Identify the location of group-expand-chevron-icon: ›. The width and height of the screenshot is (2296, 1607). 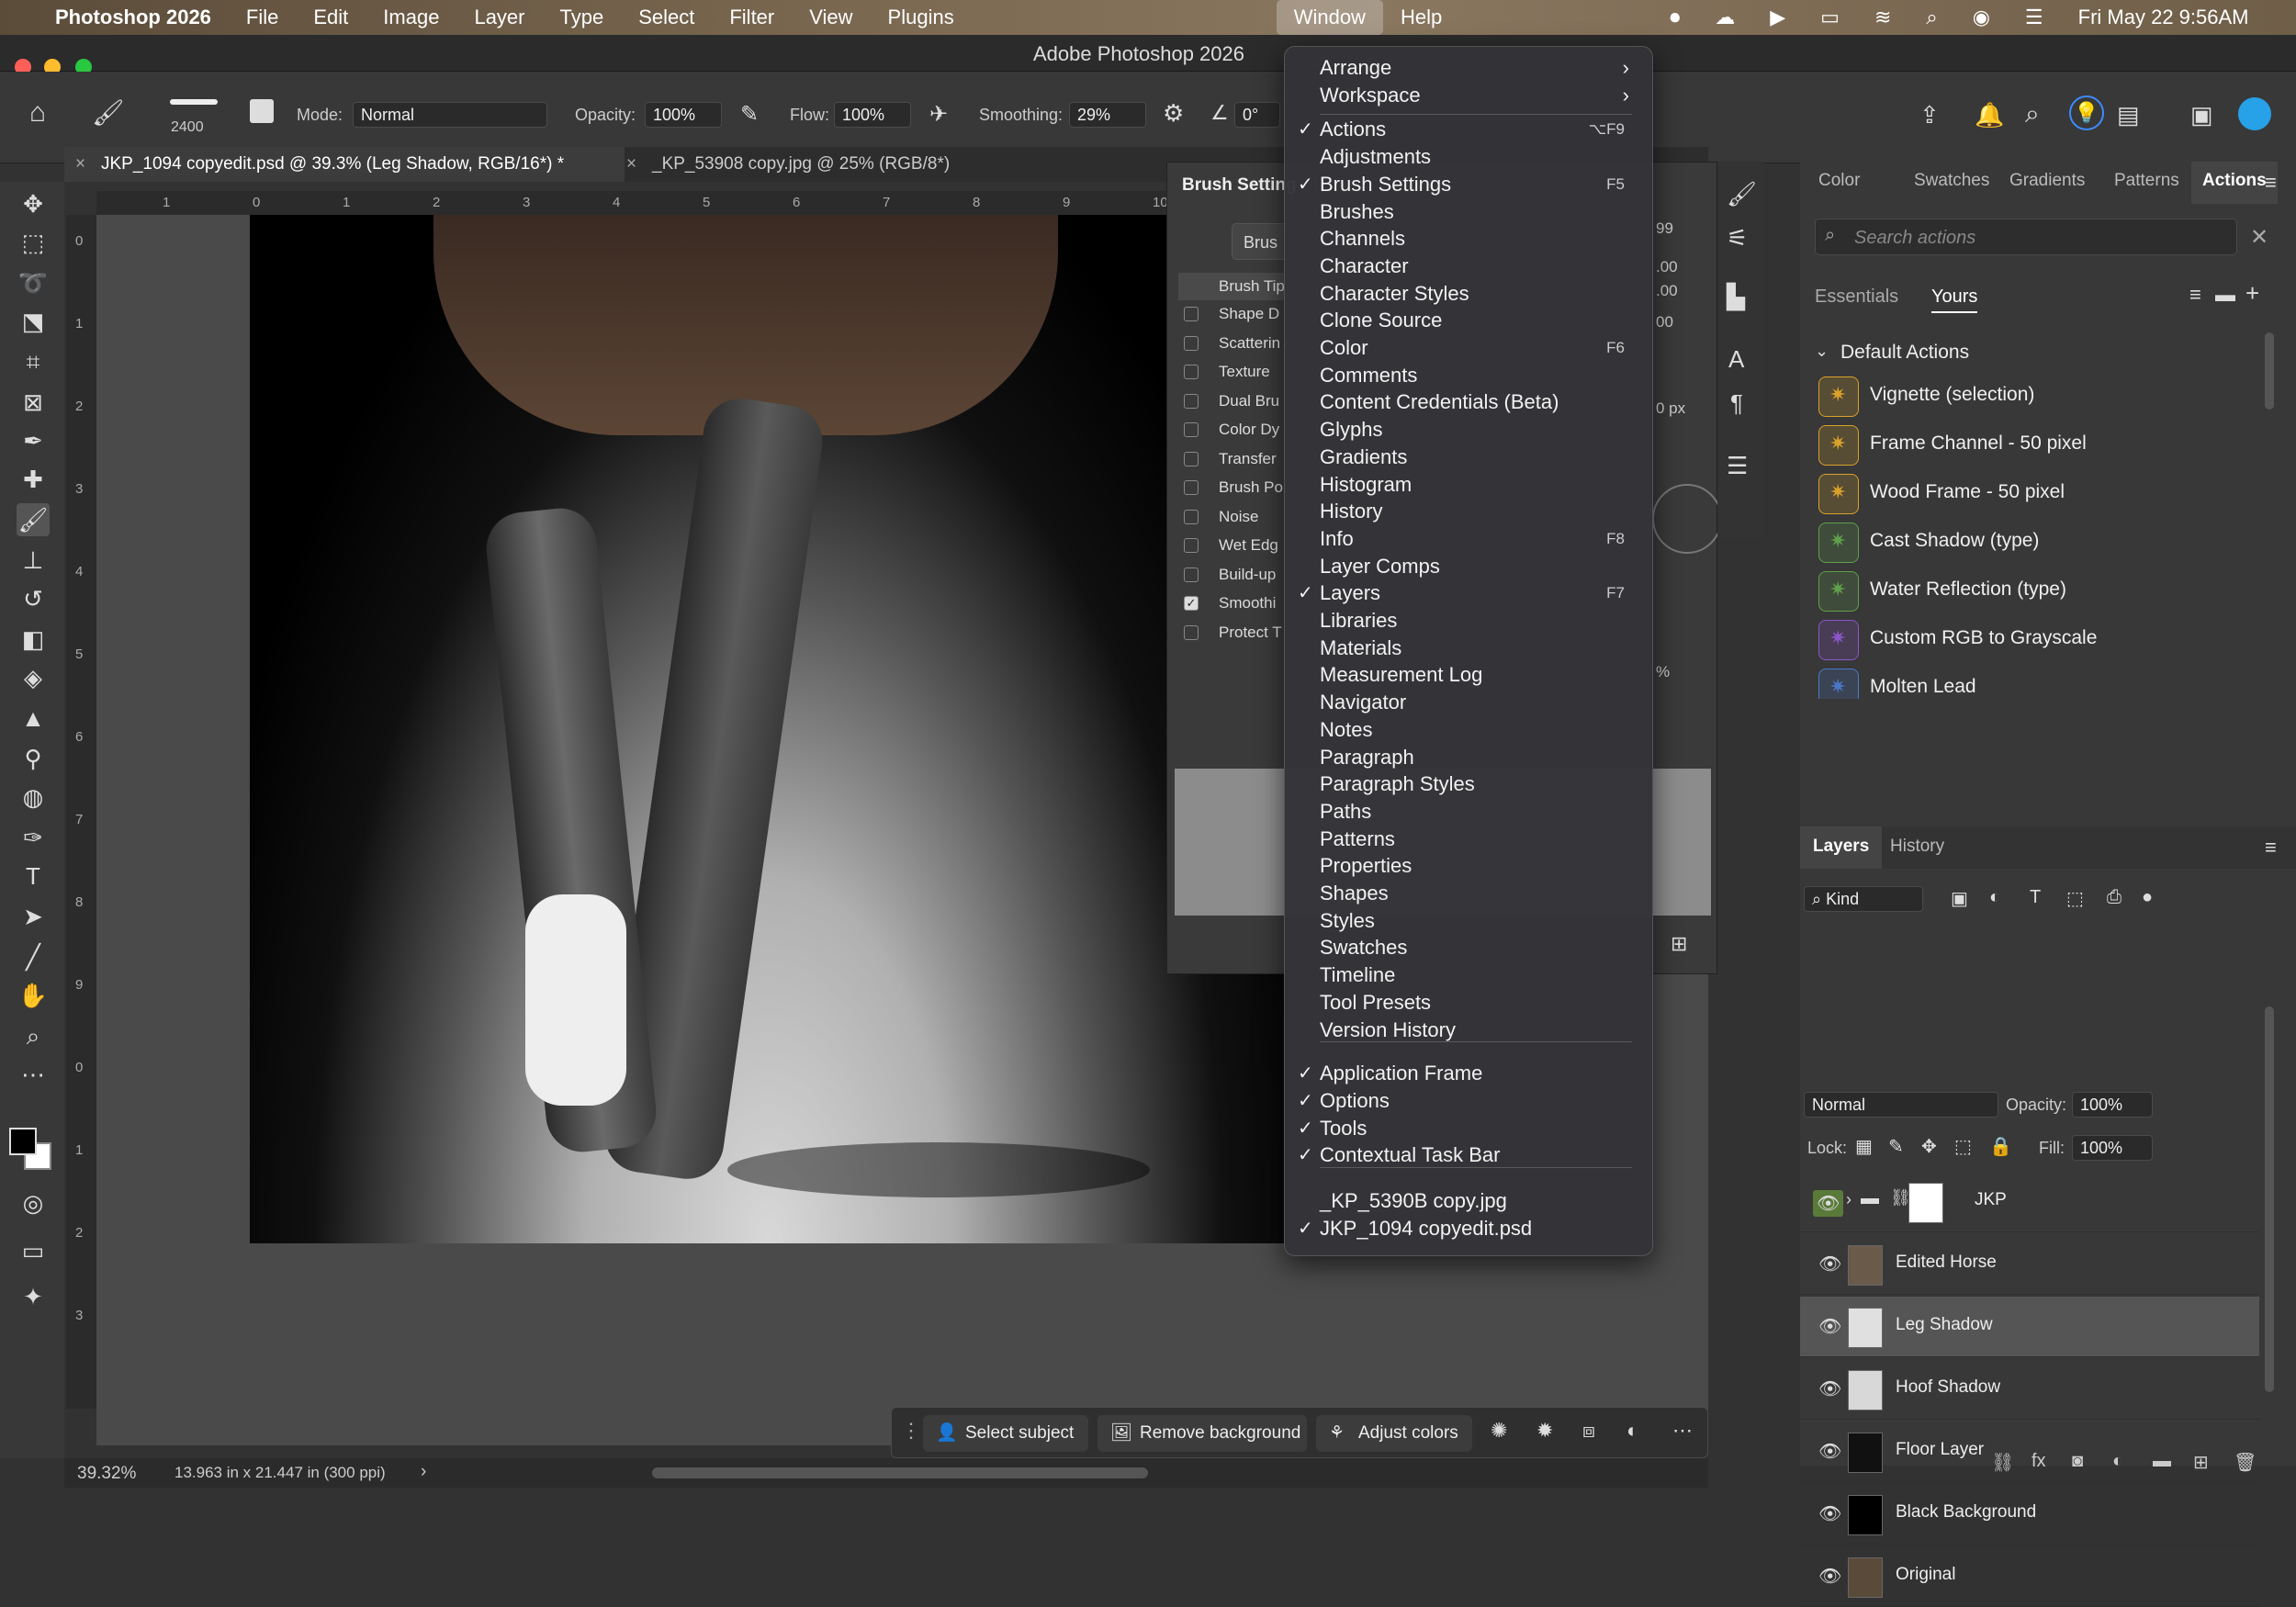
(1848, 1199).